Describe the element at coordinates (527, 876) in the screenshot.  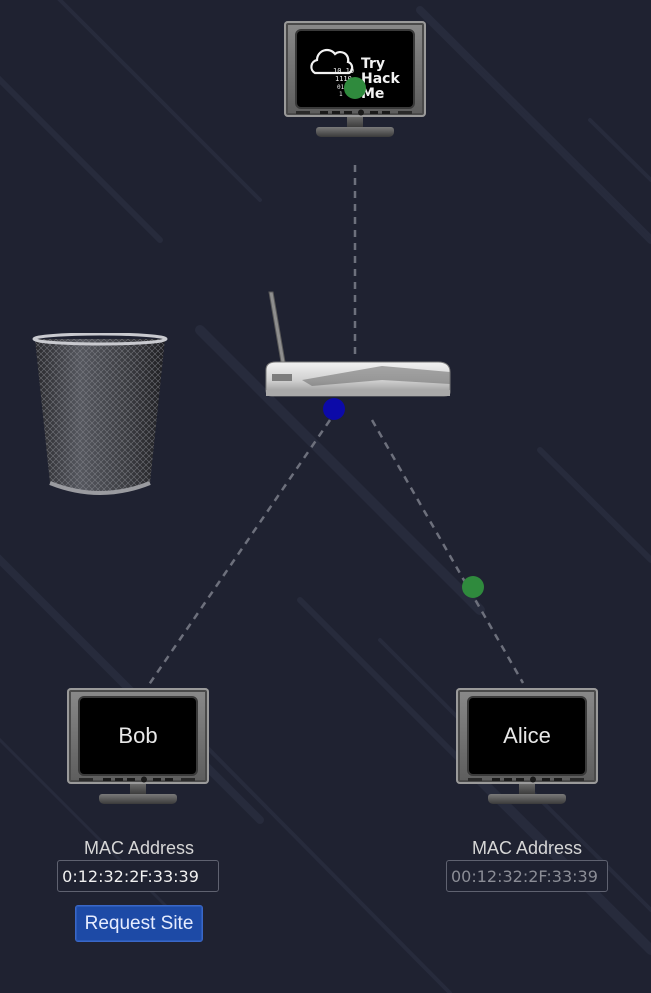
I see `alice-mac-input` at that location.